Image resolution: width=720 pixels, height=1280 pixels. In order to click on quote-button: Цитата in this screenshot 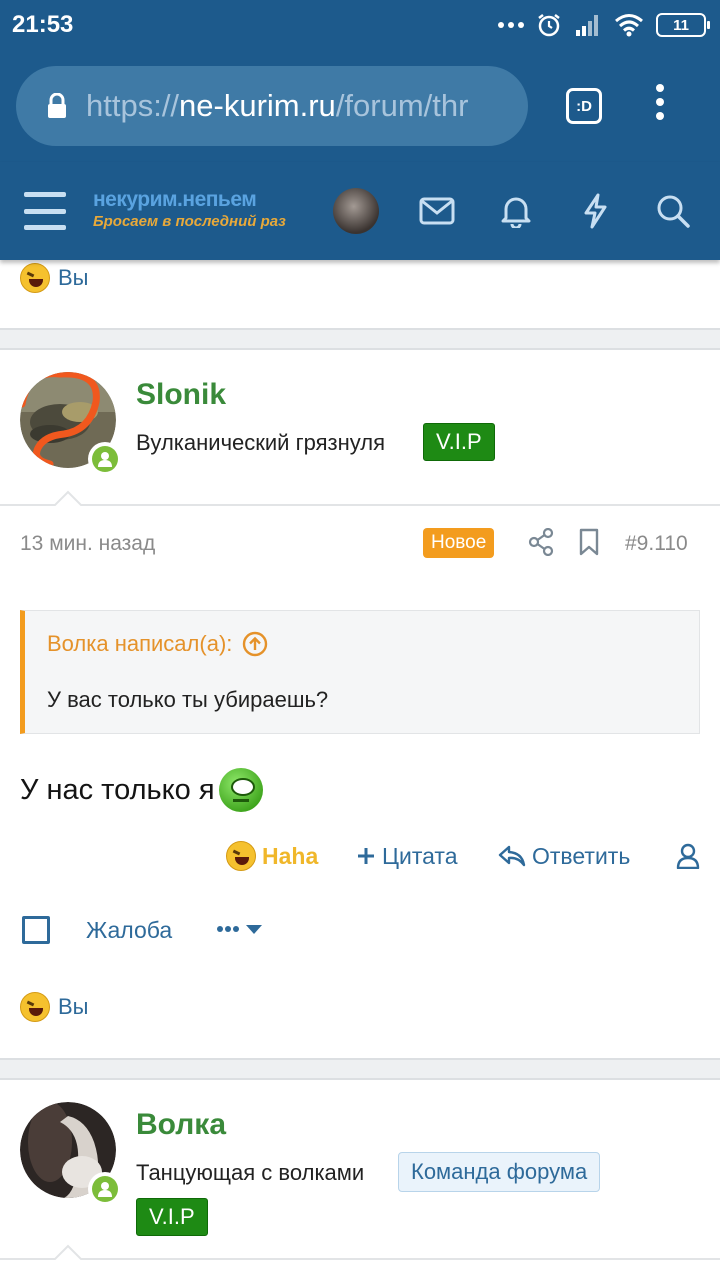, I will do `click(407, 856)`.